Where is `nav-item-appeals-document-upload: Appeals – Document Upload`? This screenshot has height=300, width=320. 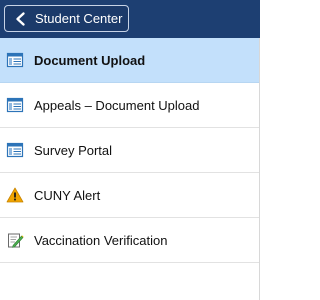
nav-item-appeals-document-upload: Appeals – Document Upload is located at coordinates (130, 105).